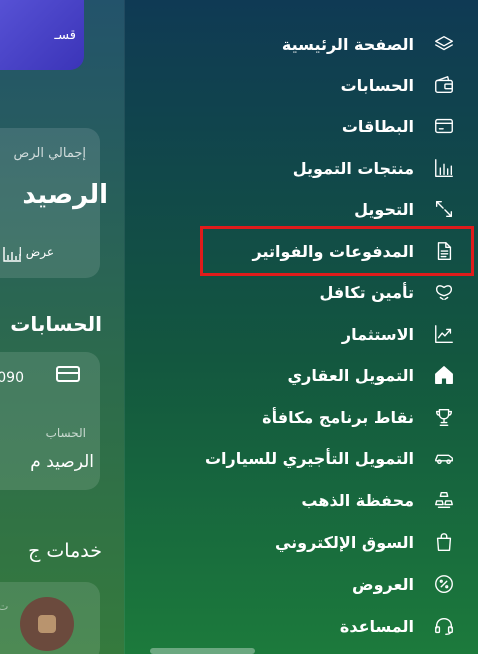 The image size is (478, 654). Describe the element at coordinates (4, 606) in the screenshot. I see `service-text: ت` at that location.